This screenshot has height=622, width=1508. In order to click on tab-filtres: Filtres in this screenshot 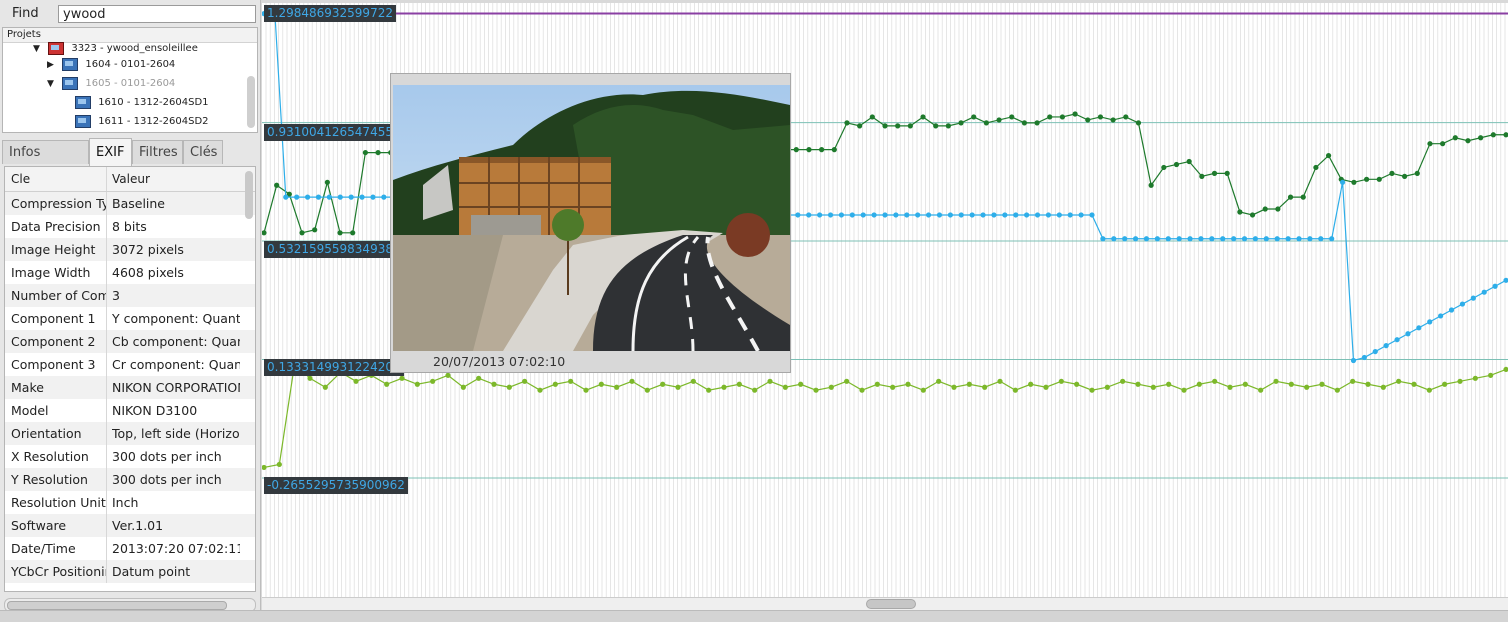, I will do `click(157, 152)`.